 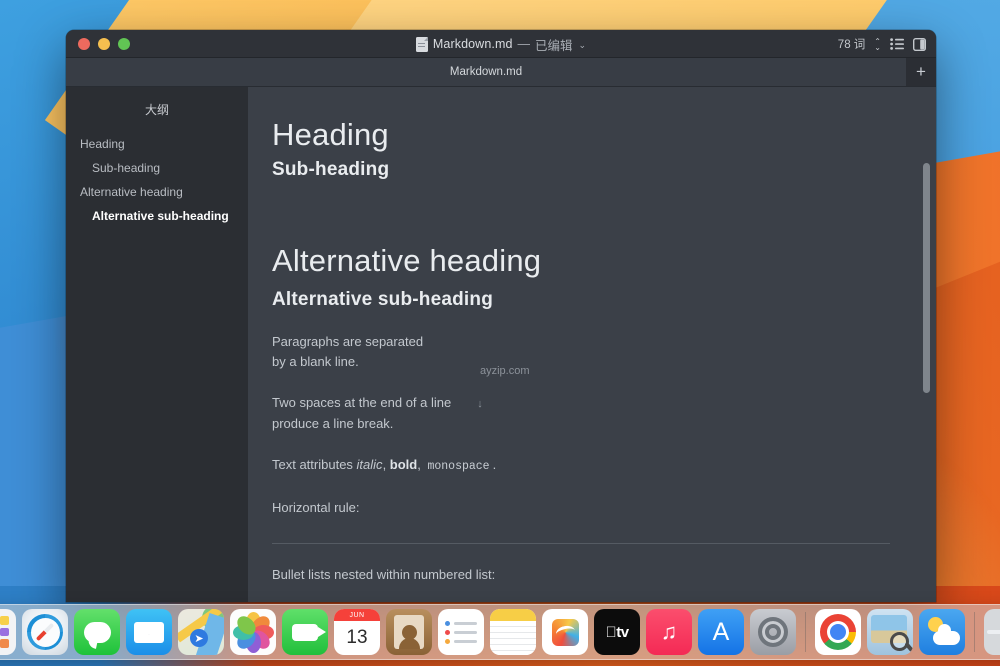 What do you see at coordinates (877, 47) in the screenshot?
I see `stepper-down-icon: ⌄` at bounding box center [877, 47].